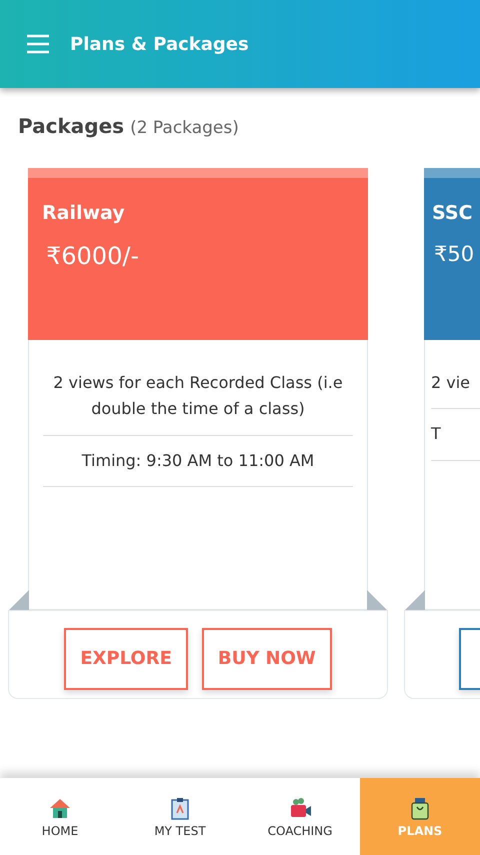  Describe the element at coordinates (60, 816) in the screenshot. I see `nav-tab: HOME` at that location.